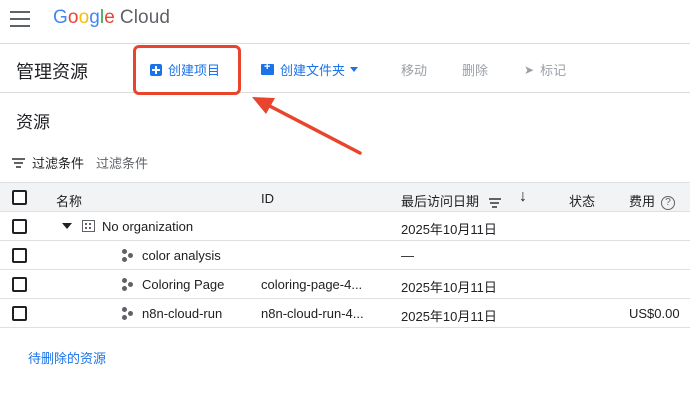  Describe the element at coordinates (440, 201) in the screenshot. I see `column-last-accessed-label: 最后访问日期` at that location.